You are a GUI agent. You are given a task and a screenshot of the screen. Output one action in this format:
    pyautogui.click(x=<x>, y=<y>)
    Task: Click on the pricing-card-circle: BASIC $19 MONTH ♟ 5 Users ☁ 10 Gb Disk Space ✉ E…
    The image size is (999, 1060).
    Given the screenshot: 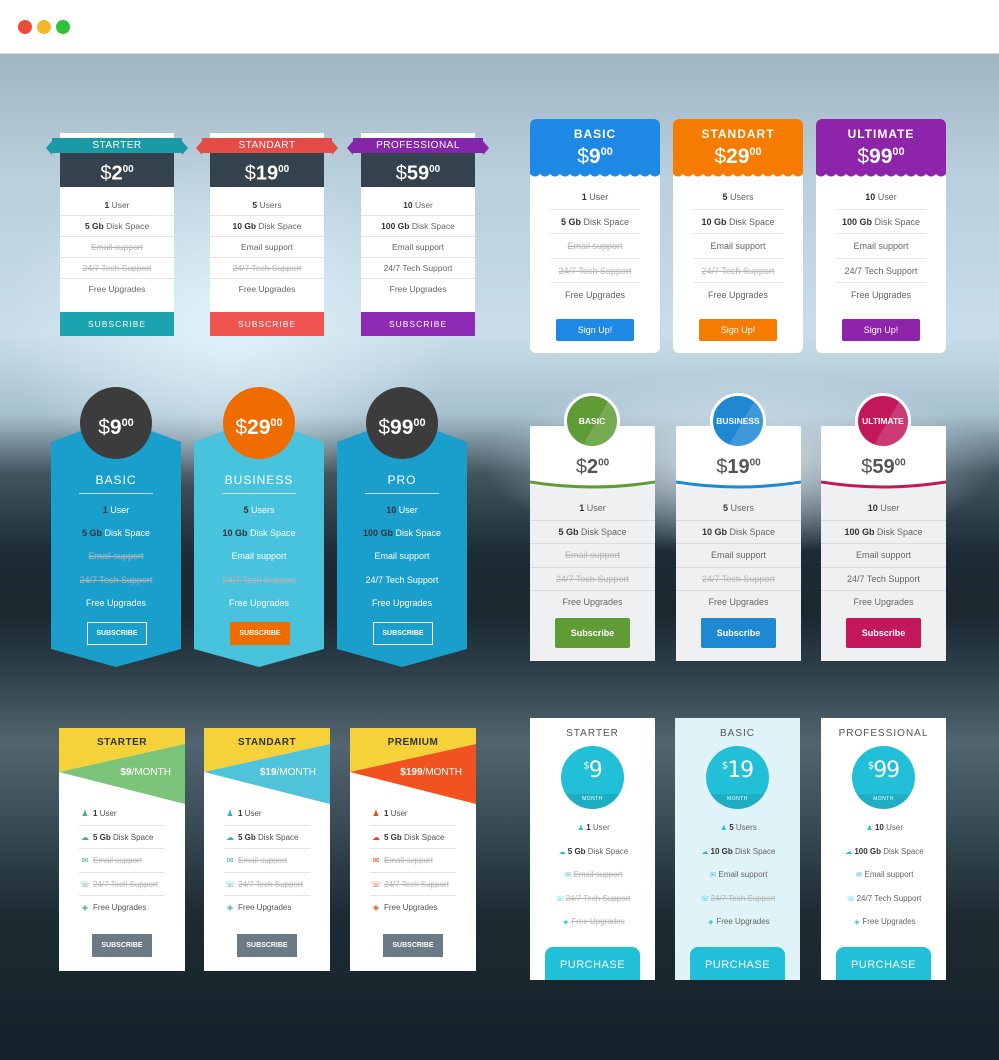 What is the action you would take?
    pyautogui.click(x=737, y=849)
    